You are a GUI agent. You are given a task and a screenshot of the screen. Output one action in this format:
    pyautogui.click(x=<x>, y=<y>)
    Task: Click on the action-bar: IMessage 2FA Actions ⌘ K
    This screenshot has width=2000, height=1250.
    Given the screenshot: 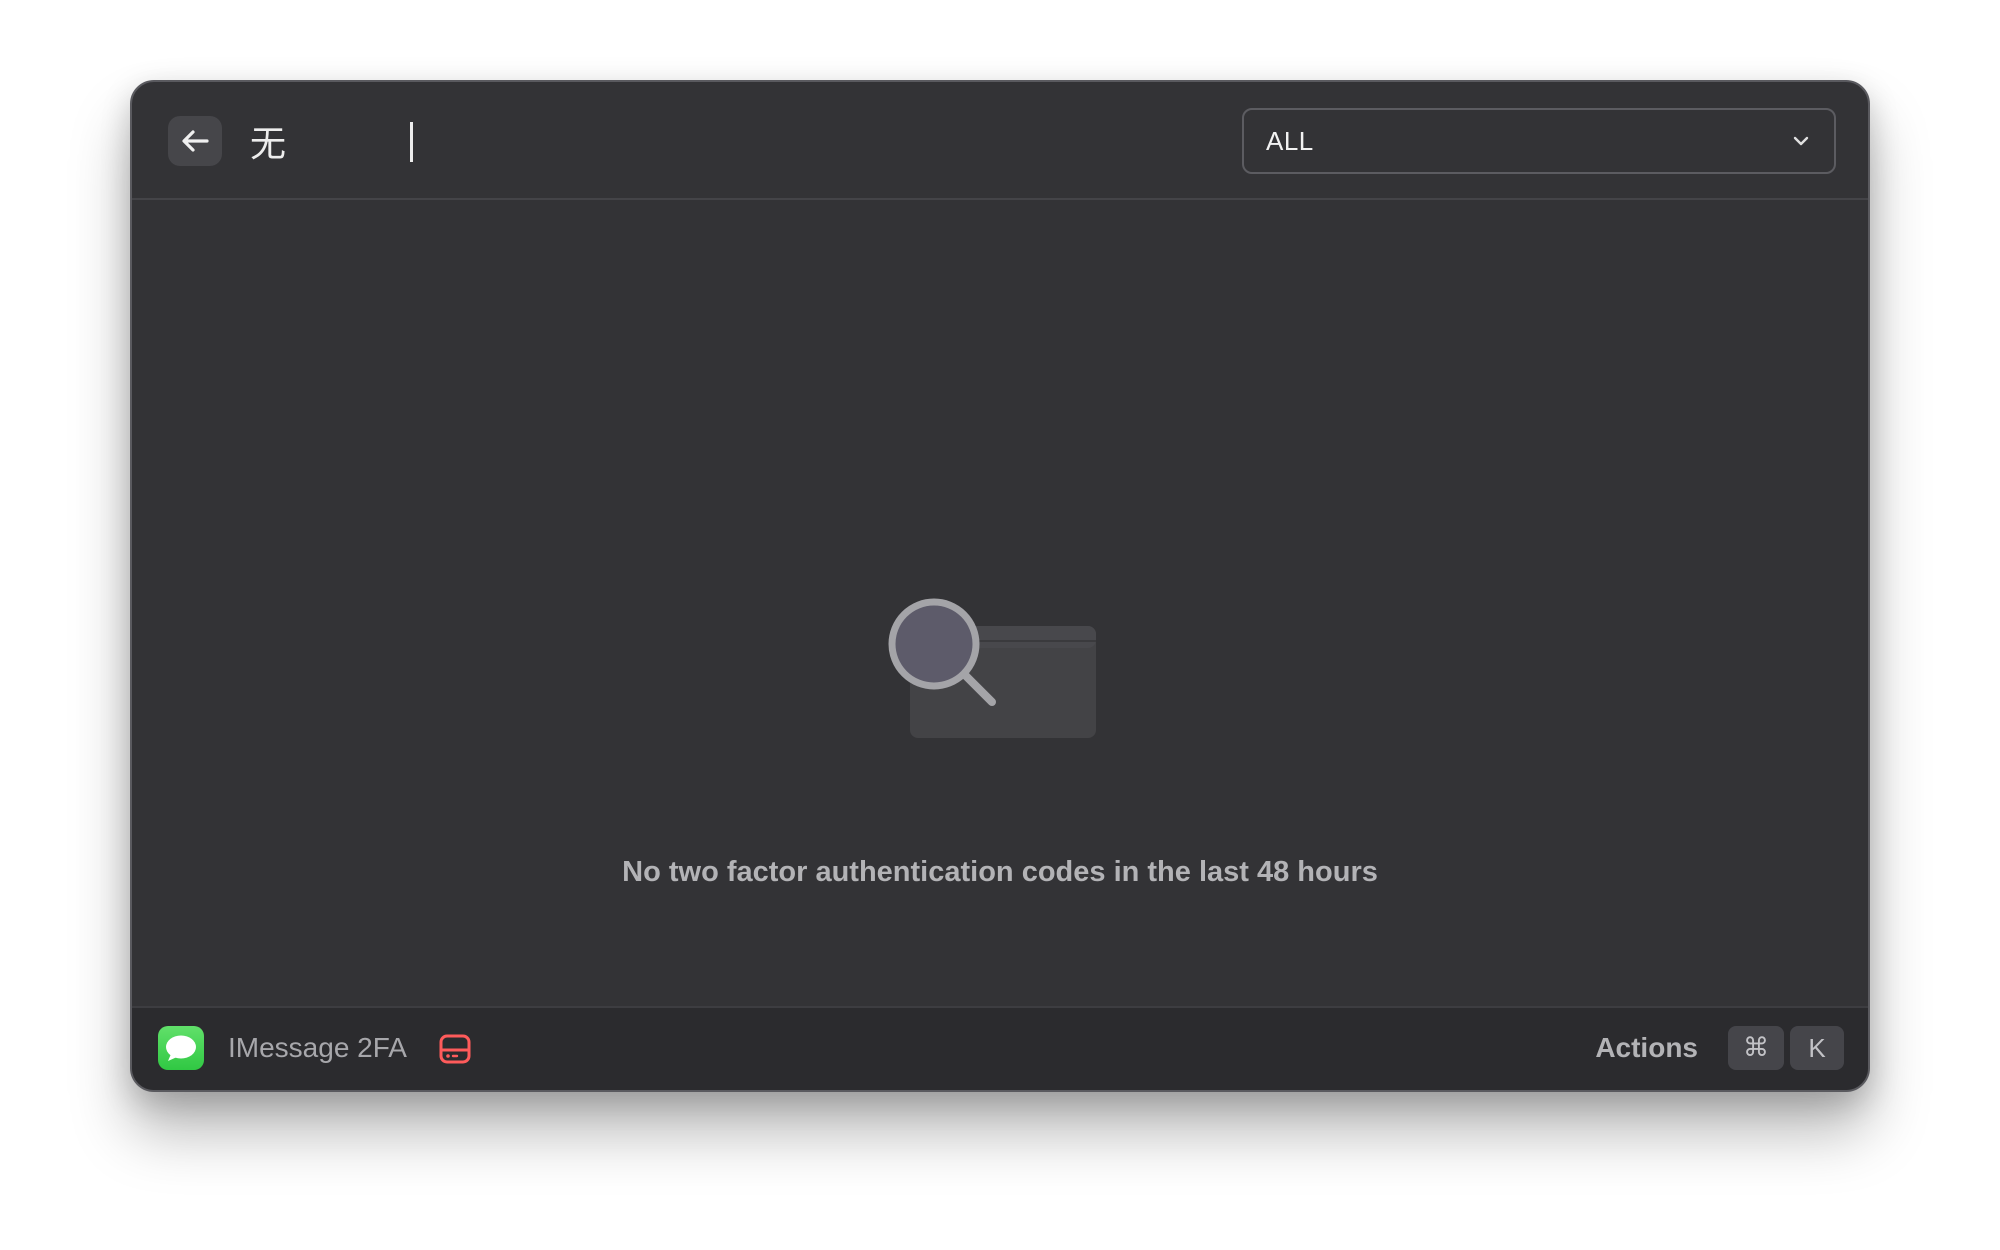 What is the action you would take?
    pyautogui.click(x=1000, y=1048)
    